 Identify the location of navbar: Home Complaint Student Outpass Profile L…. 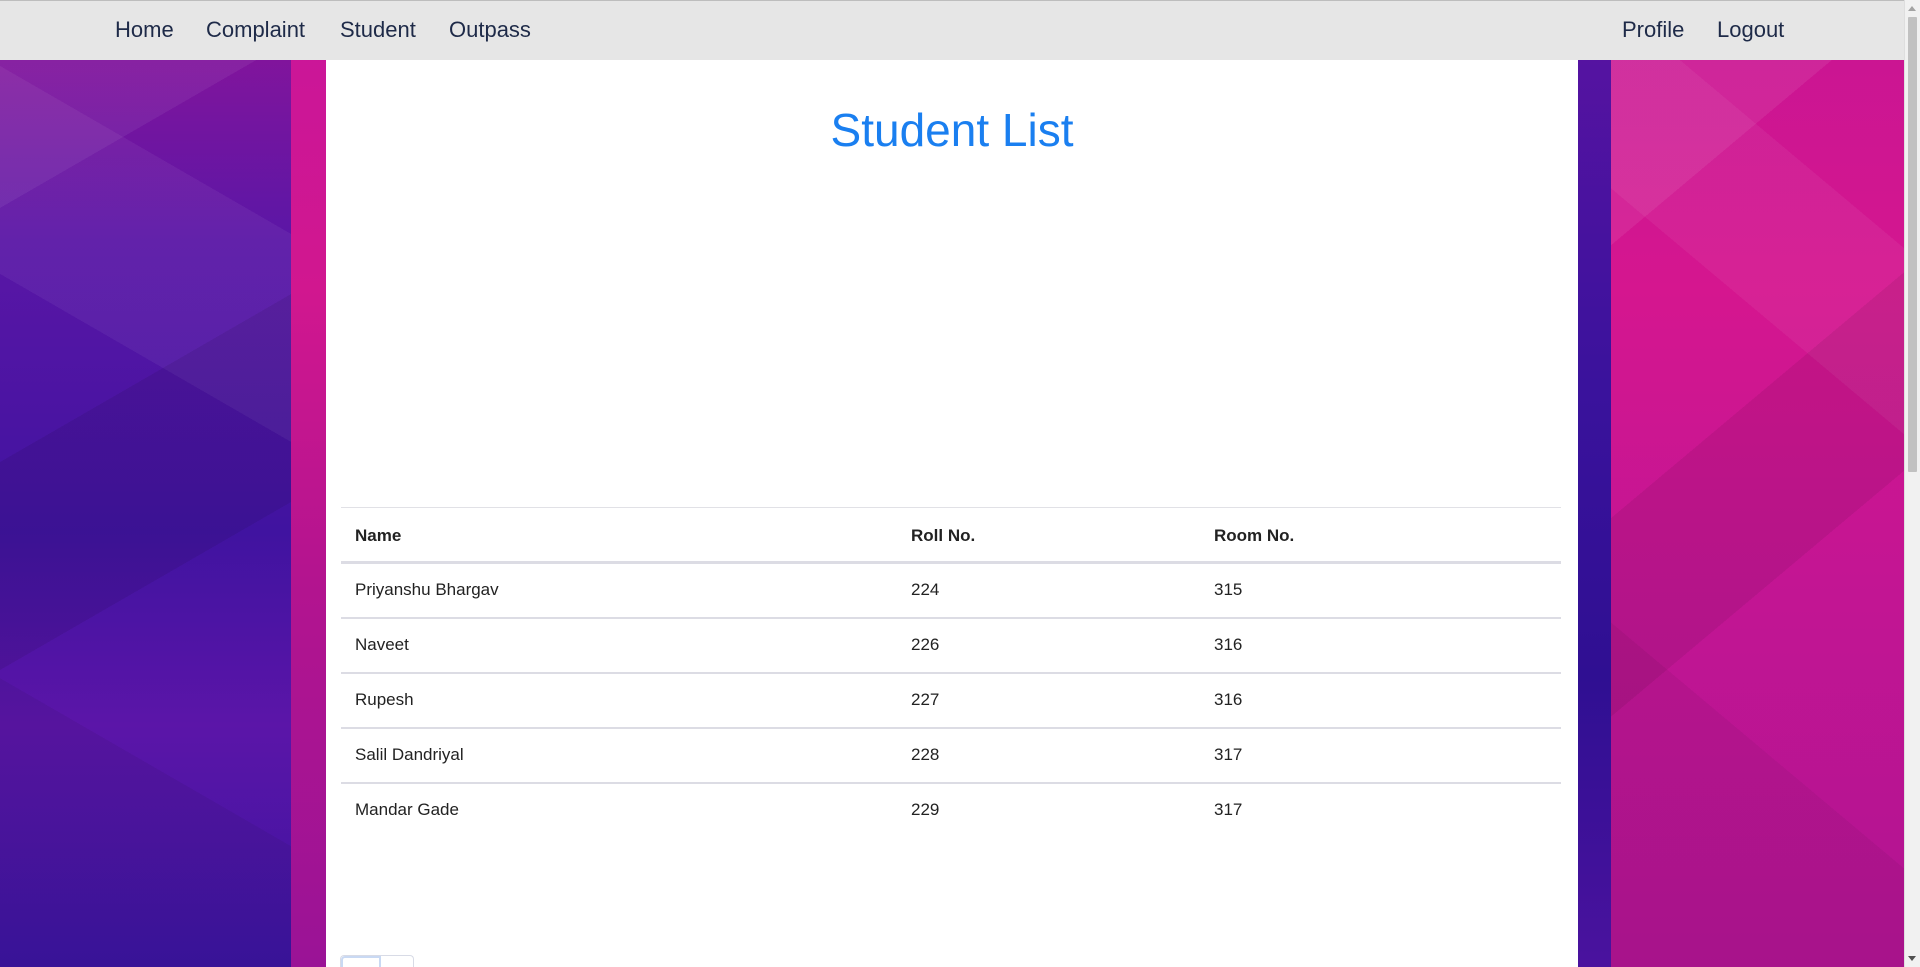
(952, 30).